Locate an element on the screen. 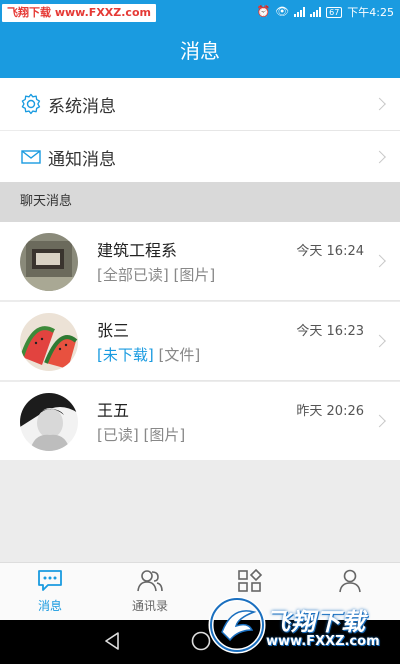 The width and height of the screenshot is (400, 664). person-icon is located at coordinates (350, 581).